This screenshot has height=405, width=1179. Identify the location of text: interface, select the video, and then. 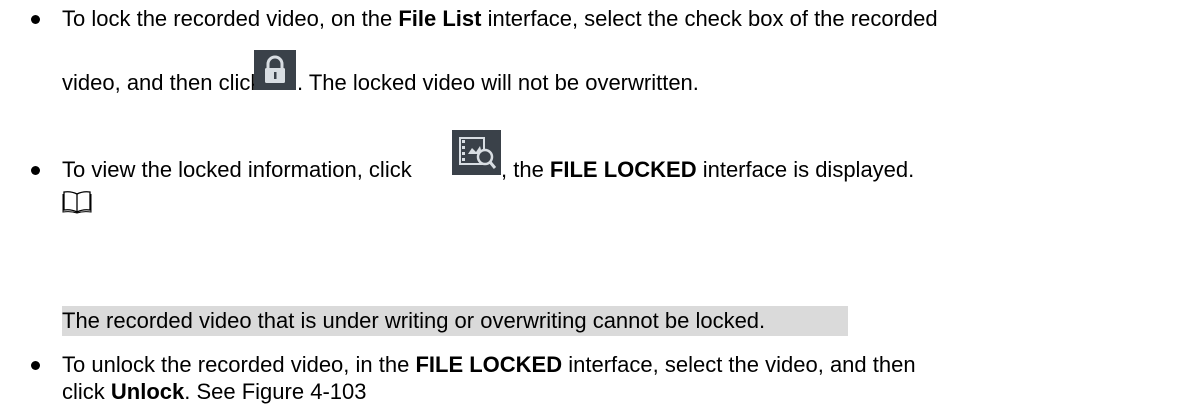
(739, 364).